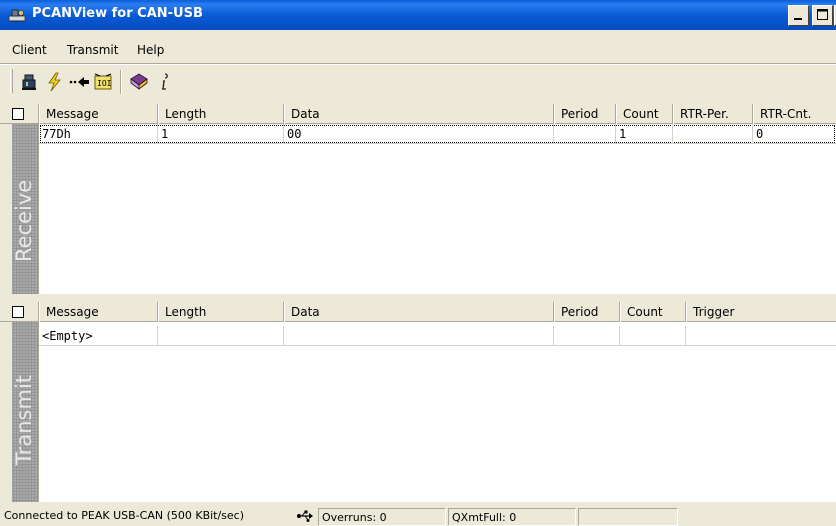 Image resolution: width=836 pixels, height=526 pixels. I want to click on transmit-col-period: Period, so click(586, 312).